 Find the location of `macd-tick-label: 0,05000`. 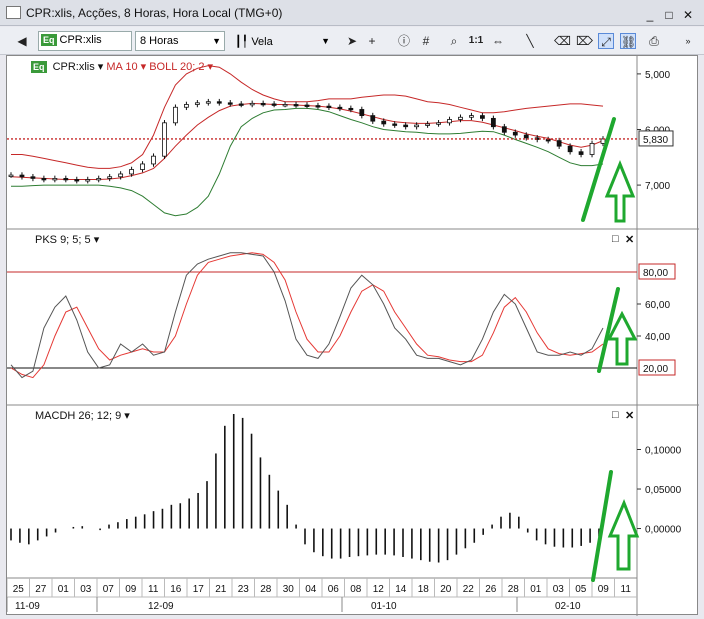

macd-tick-label: 0,05000 is located at coordinates (663, 490).